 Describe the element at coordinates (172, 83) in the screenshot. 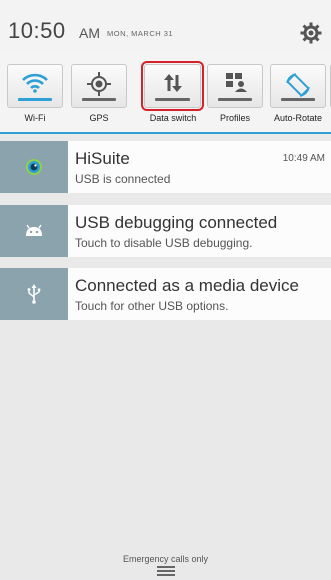

I see `data-switch-icon` at that location.